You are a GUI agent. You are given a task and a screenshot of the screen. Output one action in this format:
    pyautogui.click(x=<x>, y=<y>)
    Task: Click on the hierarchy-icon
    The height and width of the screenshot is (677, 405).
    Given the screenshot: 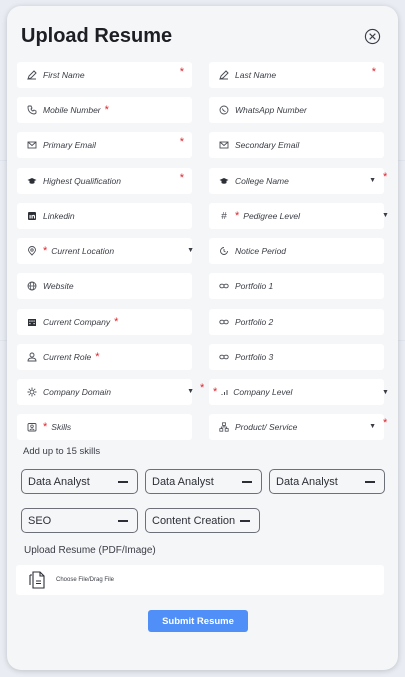 What is the action you would take?
    pyautogui.click(x=224, y=427)
    